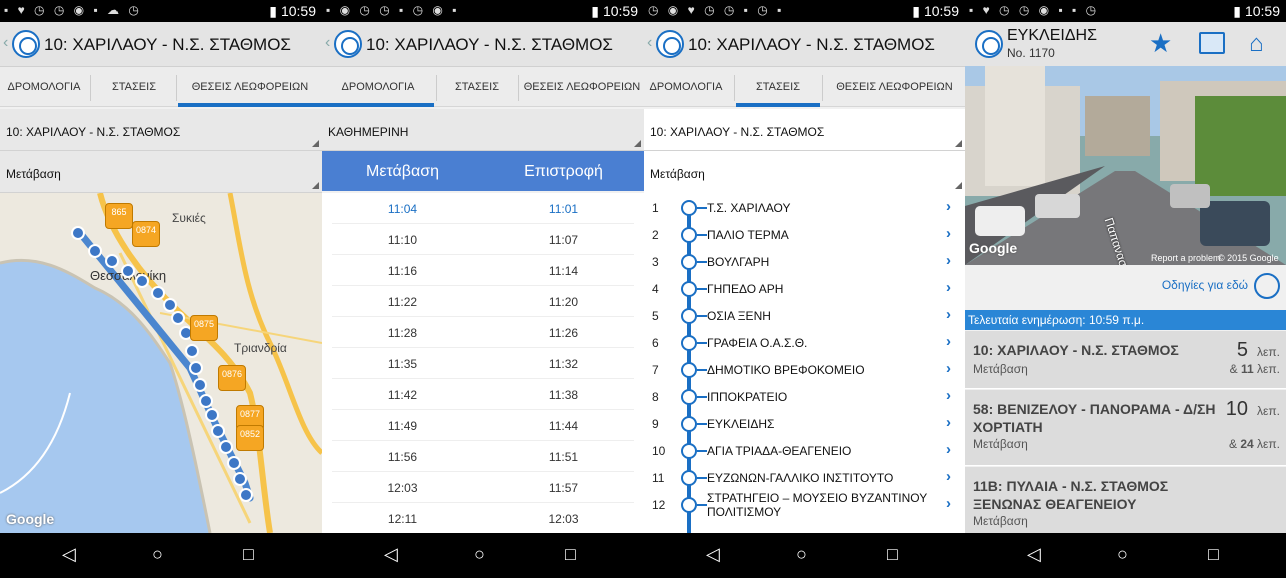 This screenshot has height=578, width=1286. What do you see at coordinates (741, 424) in the screenshot?
I see `stop-name: ΕΥΚΛΕΙΔΗΣ` at bounding box center [741, 424].